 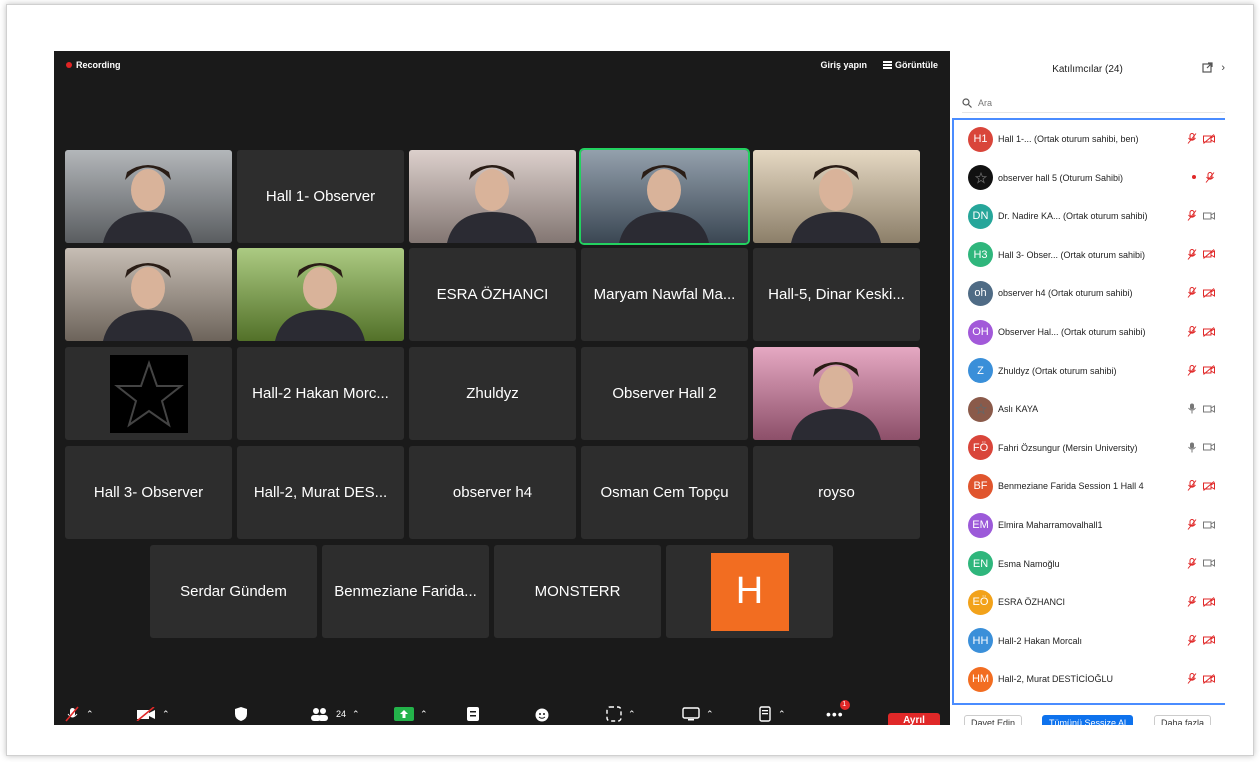 What do you see at coordinates (1095, 525) in the screenshot?
I see `participant-row: EM Elmira Maharramovalhall1` at bounding box center [1095, 525].